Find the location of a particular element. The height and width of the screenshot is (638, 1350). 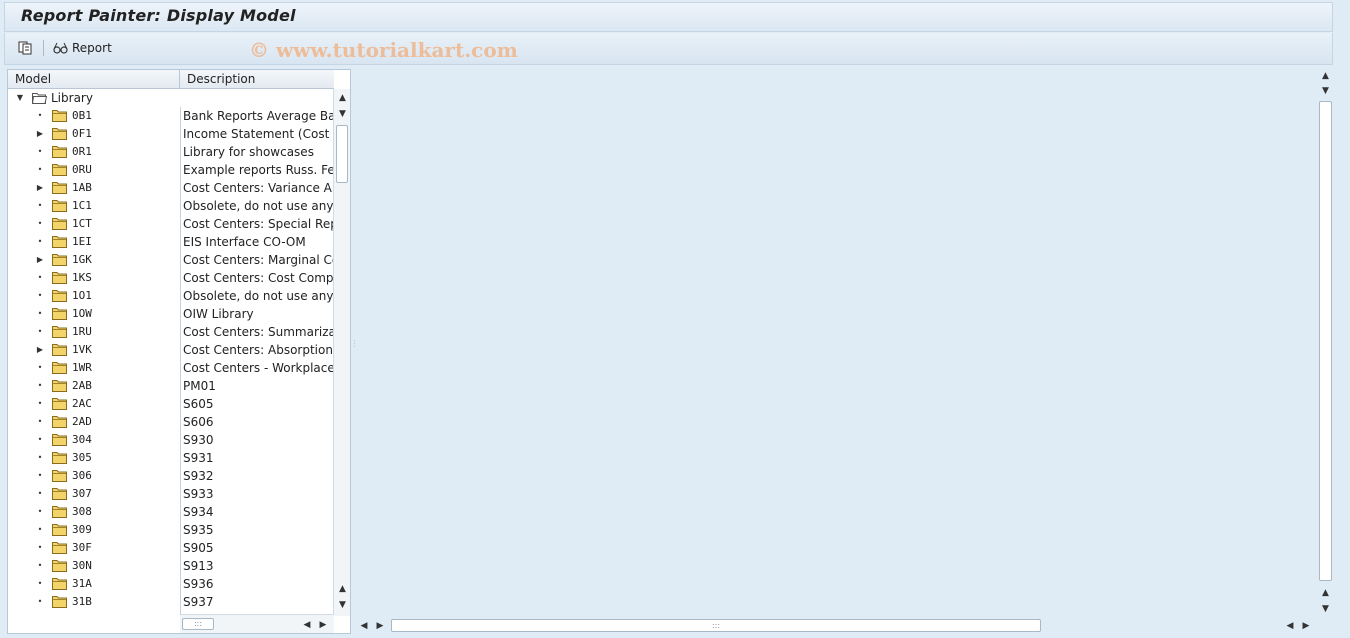

tree-item-row: • 1KS Cost Centers: Cost Compon is located at coordinates (171, 278).